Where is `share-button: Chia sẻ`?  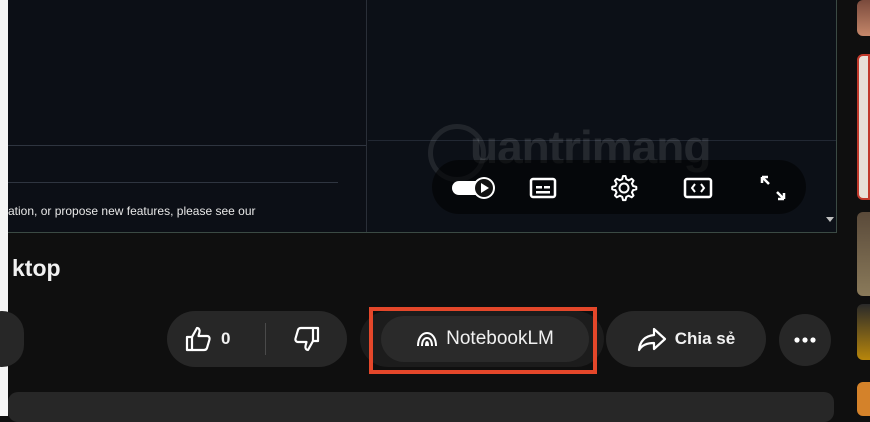 share-button: Chia sẻ is located at coordinates (686, 339).